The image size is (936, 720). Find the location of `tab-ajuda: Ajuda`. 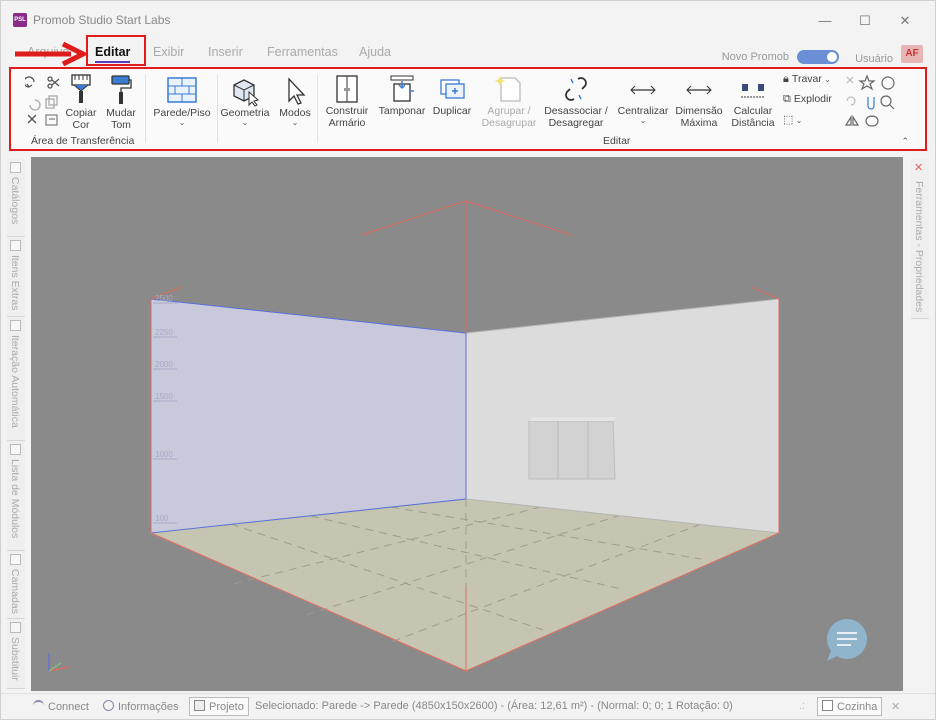

tab-ajuda: Ajuda is located at coordinates (375, 52).